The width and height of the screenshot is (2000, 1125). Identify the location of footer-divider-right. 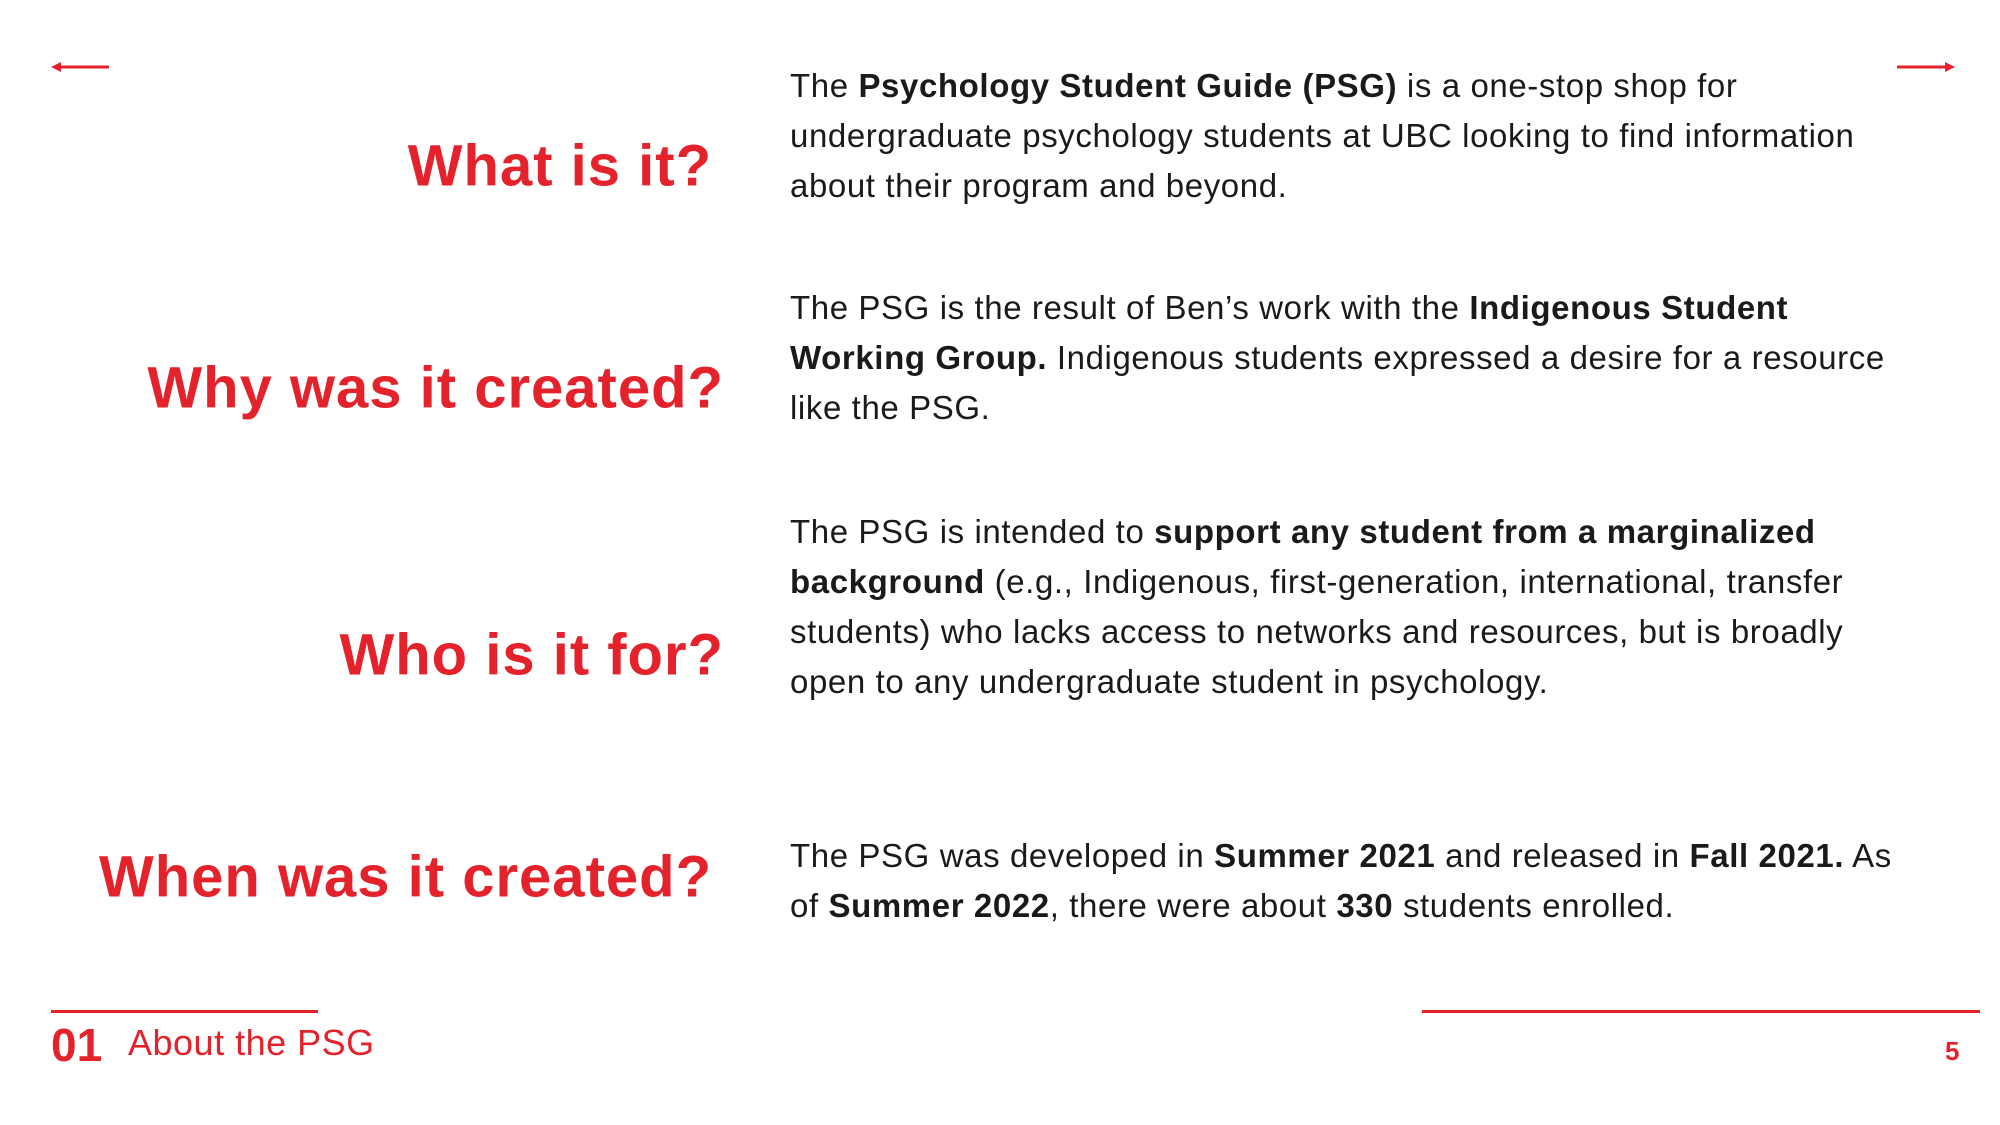
(1701, 1011).